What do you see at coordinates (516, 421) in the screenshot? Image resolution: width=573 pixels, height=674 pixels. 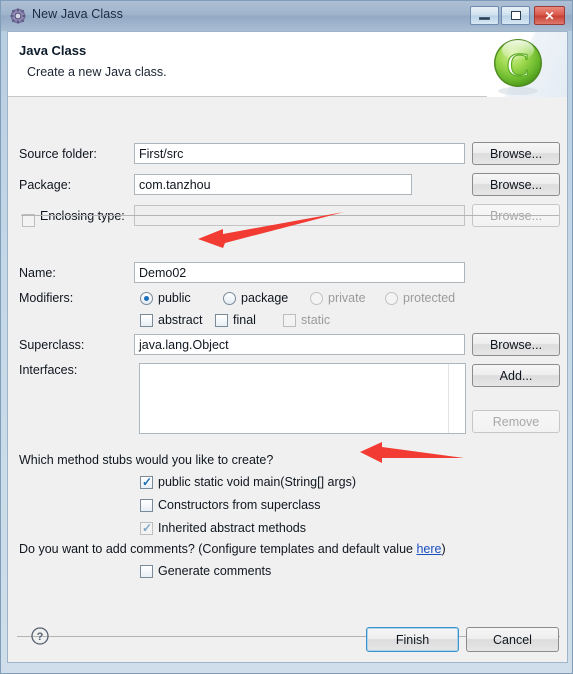 I see `interfaces-remove-button: Remove` at bounding box center [516, 421].